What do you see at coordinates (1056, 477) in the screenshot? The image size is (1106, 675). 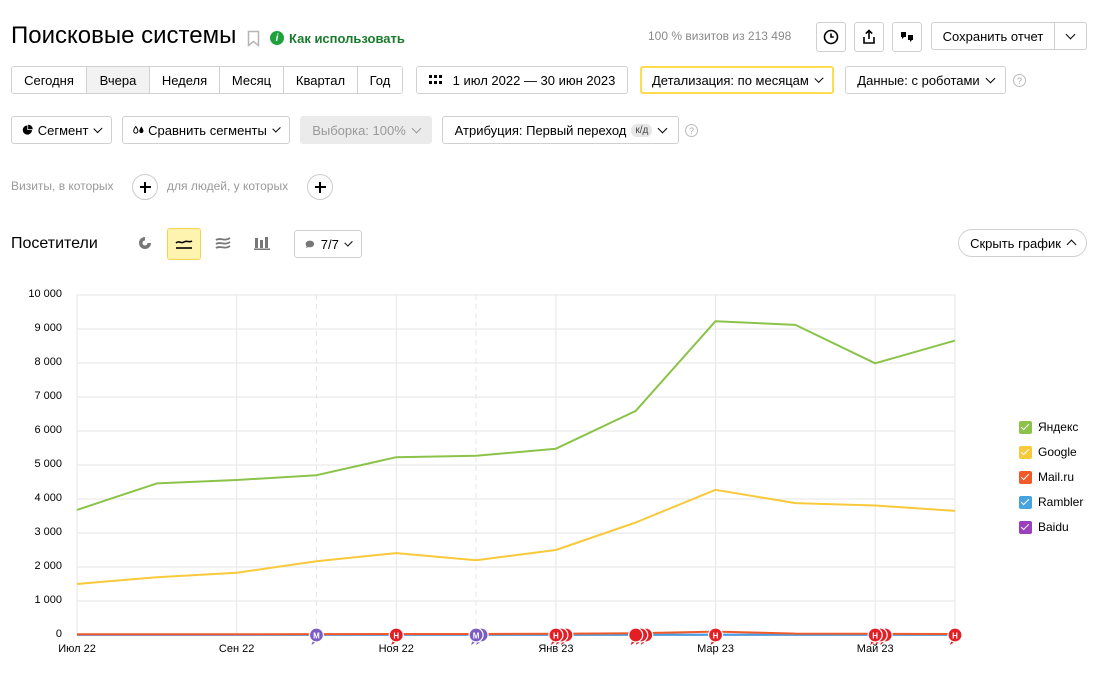 I see `legend-label: Mail.ru` at bounding box center [1056, 477].